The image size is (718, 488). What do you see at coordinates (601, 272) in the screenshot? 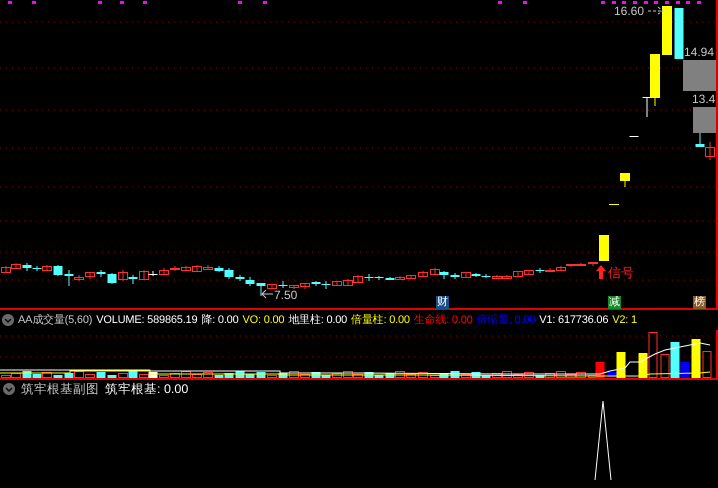
I see `up-arrow-icon` at bounding box center [601, 272].